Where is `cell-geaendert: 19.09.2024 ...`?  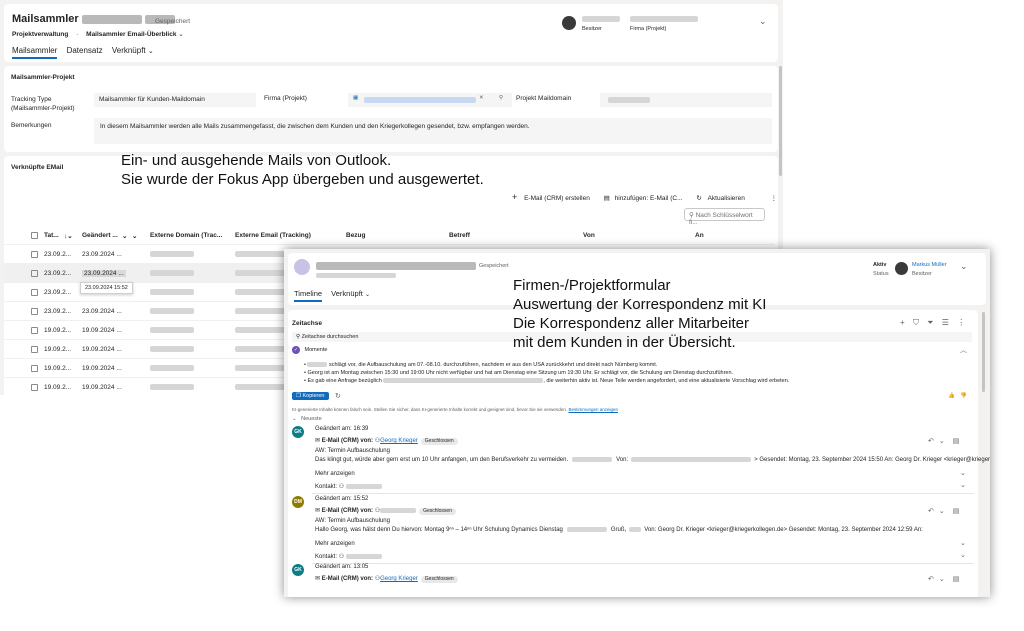 cell-geaendert: 19.09.2024 ... is located at coordinates (102, 387).